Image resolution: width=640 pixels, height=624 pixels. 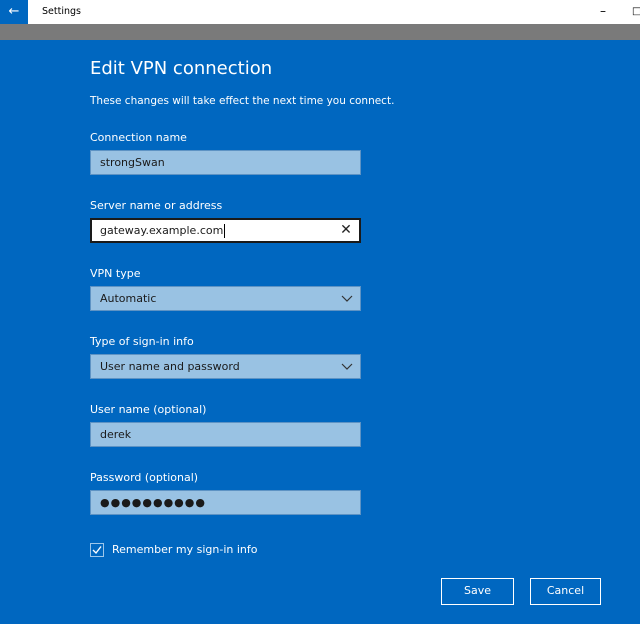 What do you see at coordinates (225, 298) in the screenshot?
I see `vpn-type-dropdown: Automatic` at bounding box center [225, 298].